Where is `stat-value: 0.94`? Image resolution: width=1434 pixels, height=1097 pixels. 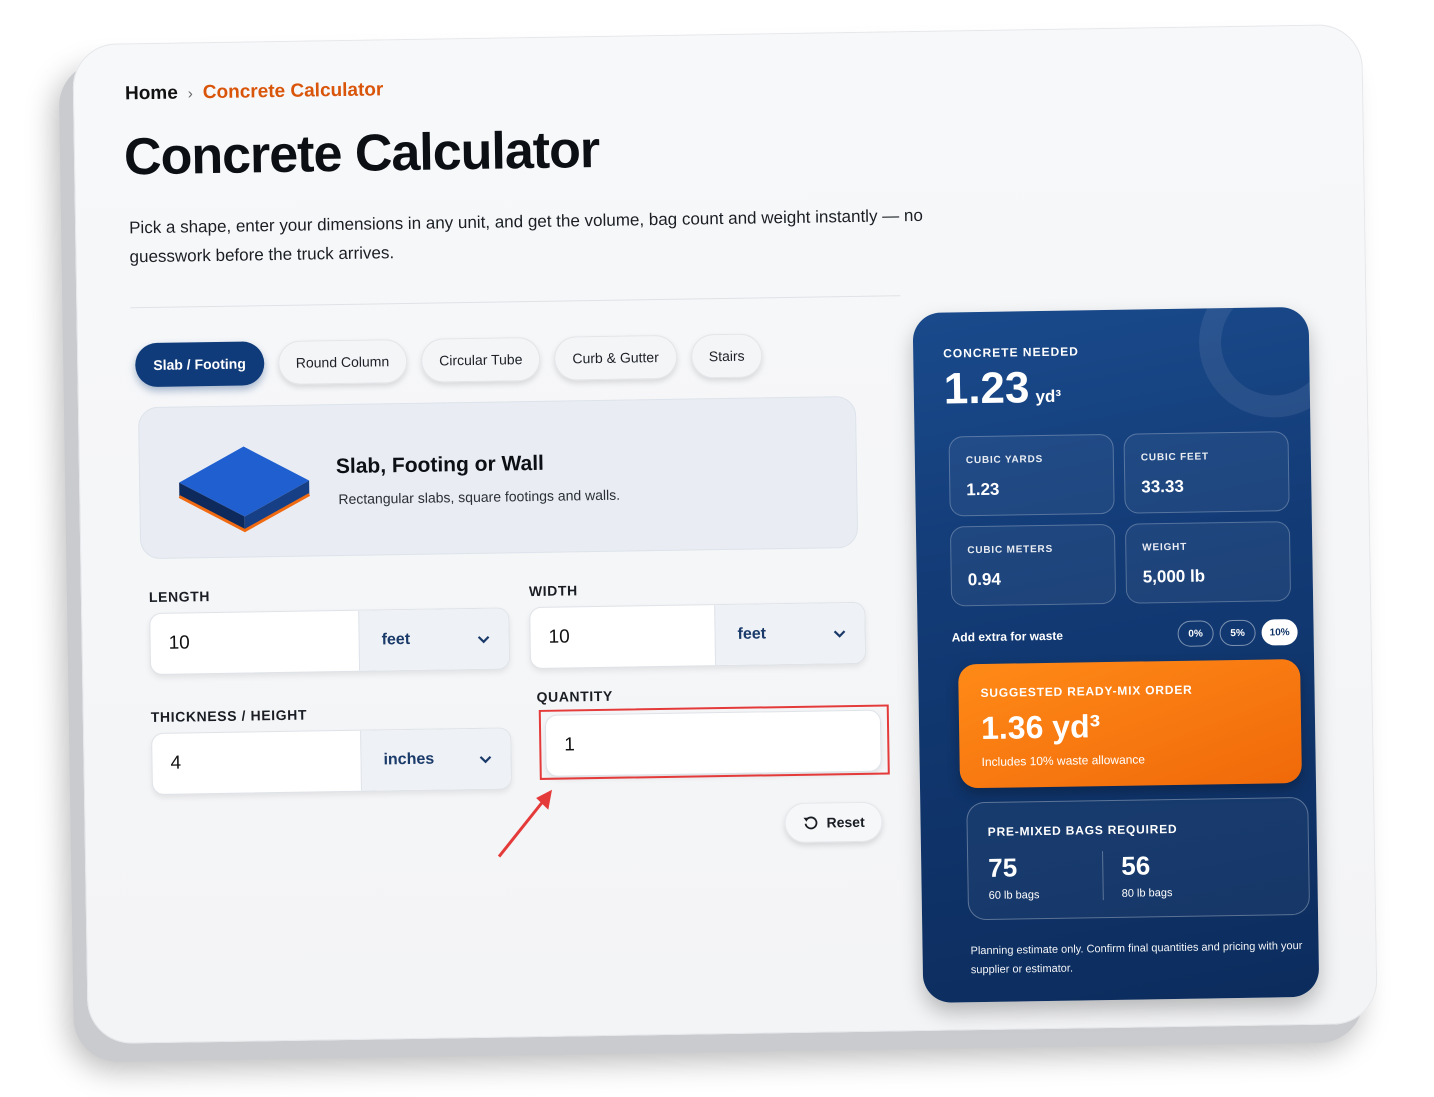 stat-value: 0.94 is located at coordinates (984, 579).